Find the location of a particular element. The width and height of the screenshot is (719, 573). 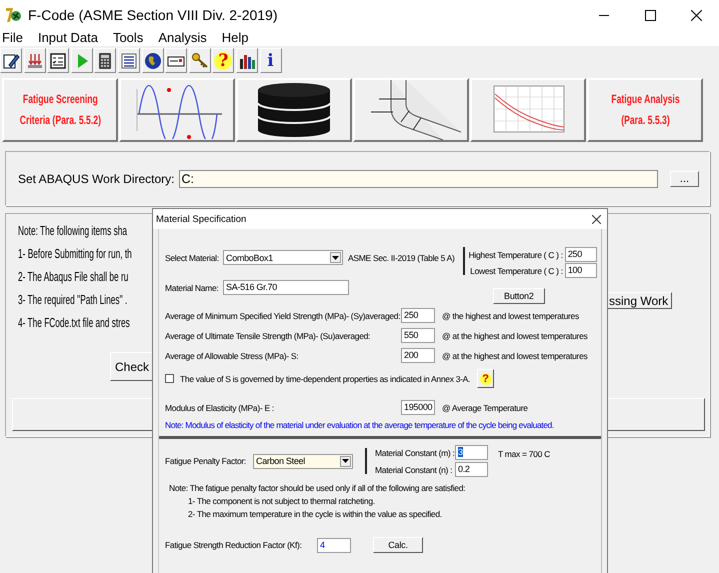

temperature-field: 250 is located at coordinates (580, 254).